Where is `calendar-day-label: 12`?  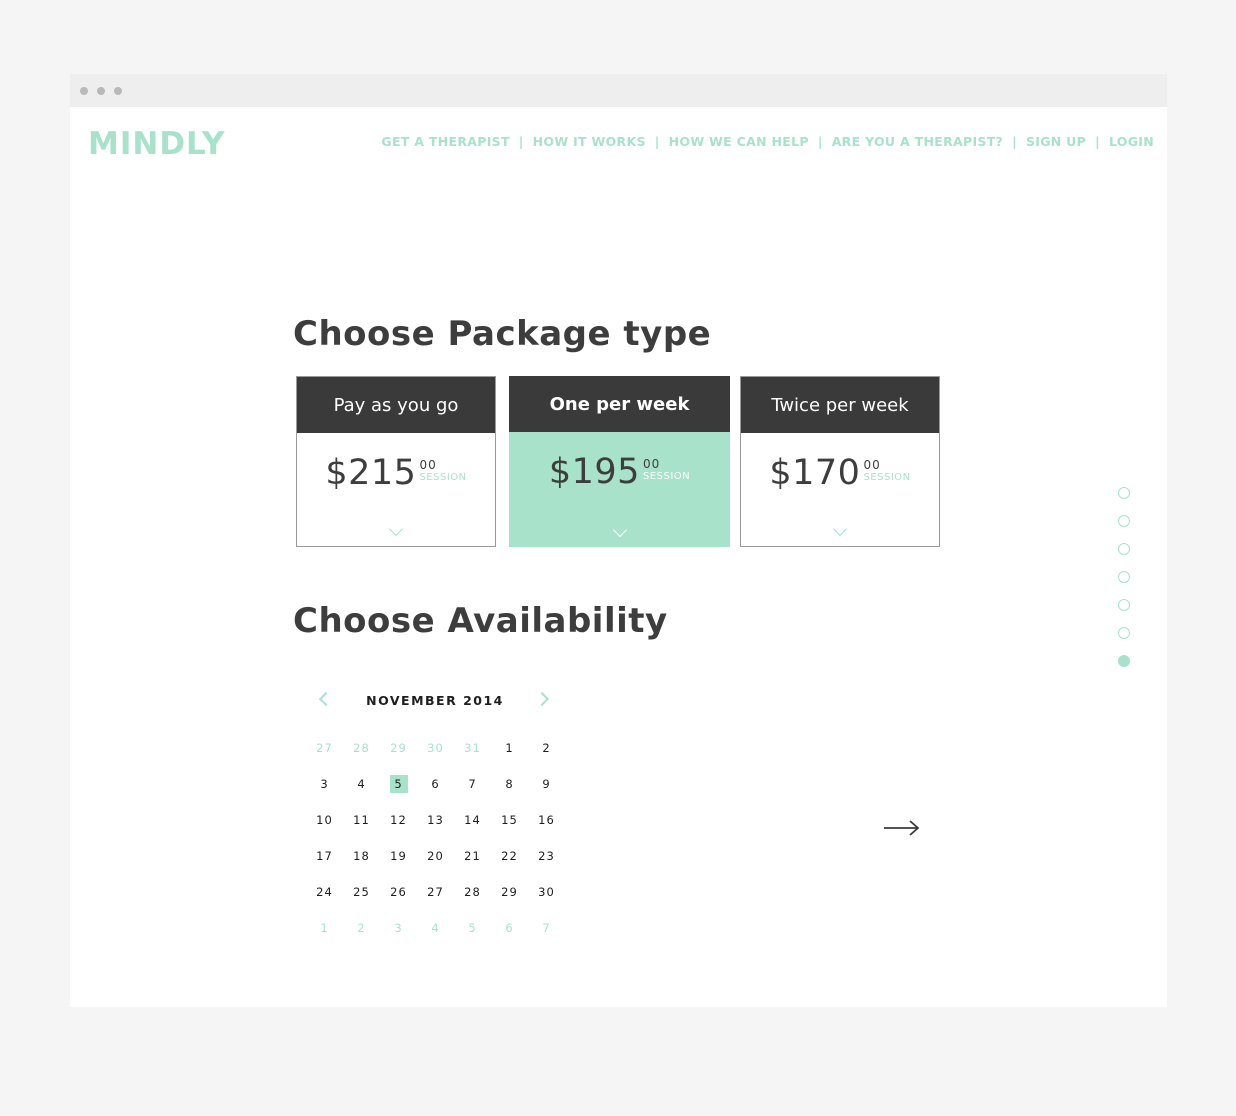
calendar-day-label: 12 is located at coordinates (398, 820).